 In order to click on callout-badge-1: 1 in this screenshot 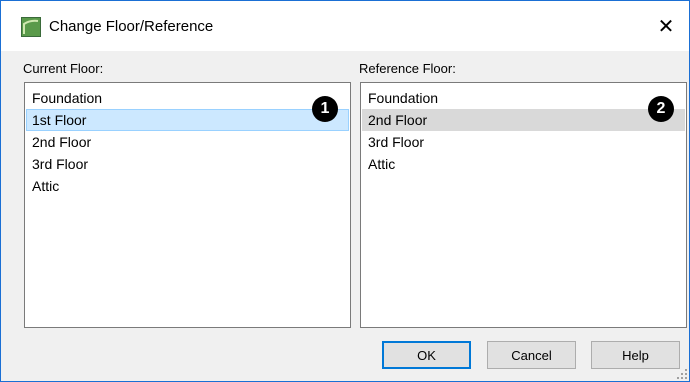, I will do `click(325, 109)`.